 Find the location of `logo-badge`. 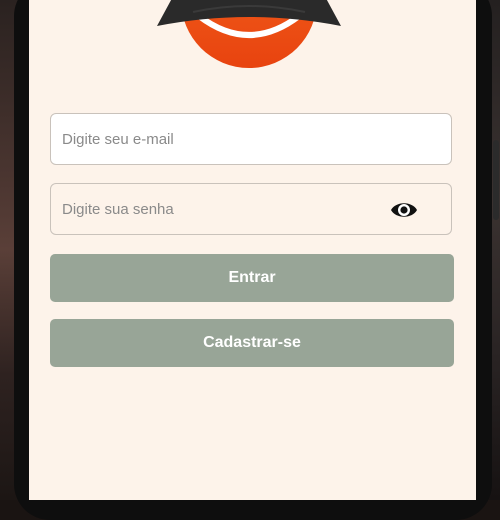

logo-badge is located at coordinates (249, 34).